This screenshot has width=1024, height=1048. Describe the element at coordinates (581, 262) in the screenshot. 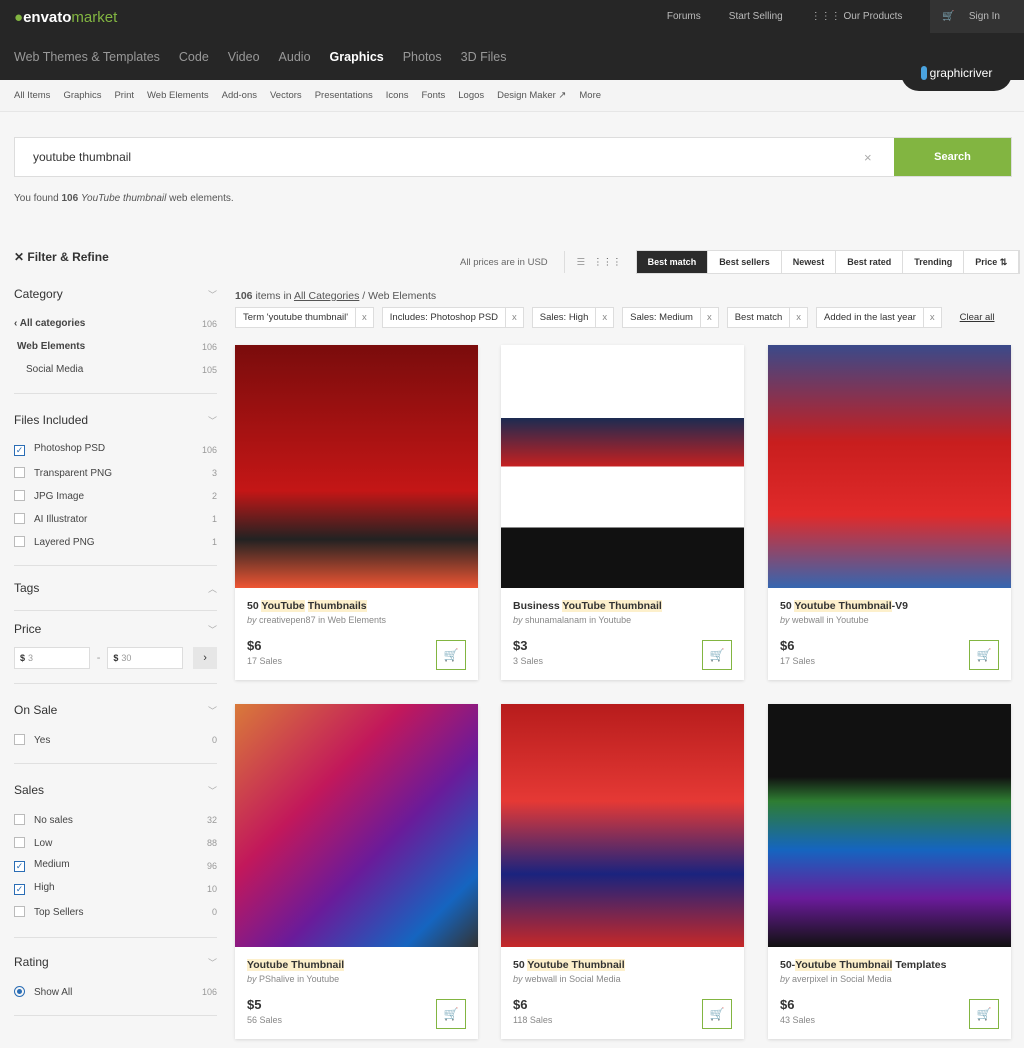

I see `list-view-icon: ☰` at that location.